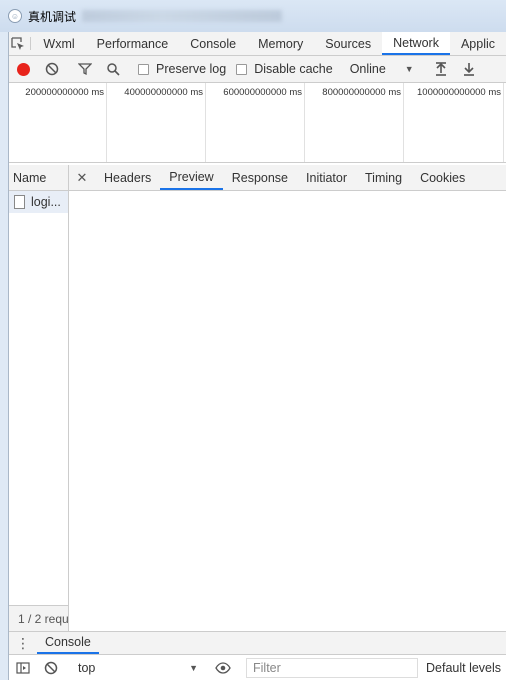 This screenshot has height=680, width=506. I want to click on request-count-status: 1 / 2 requ, so click(38, 618).